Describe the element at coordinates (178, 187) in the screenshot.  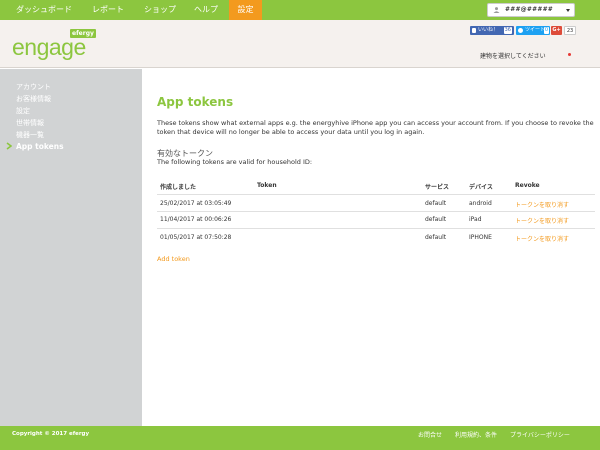
I see `col-created: 作成しました` at that location.